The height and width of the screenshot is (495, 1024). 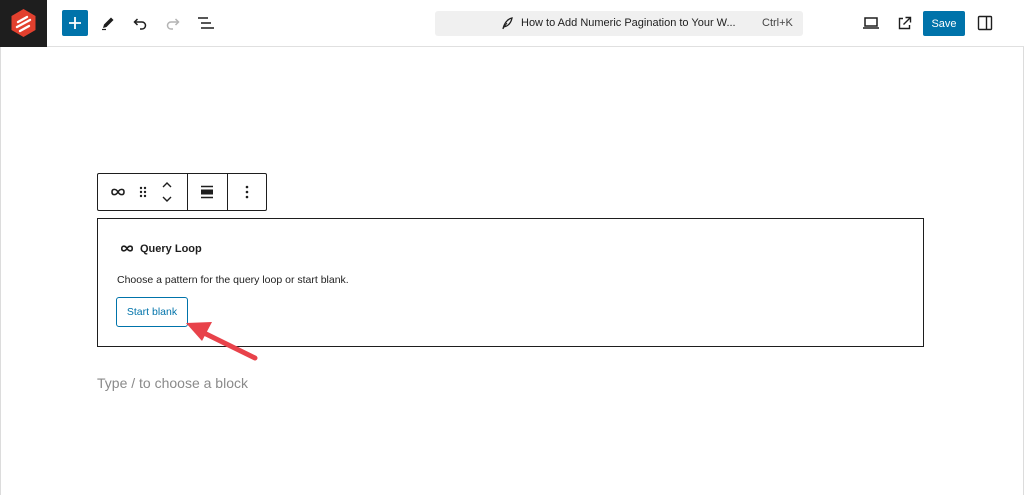 I want to click on site-logo, so click(x=23, y=23).